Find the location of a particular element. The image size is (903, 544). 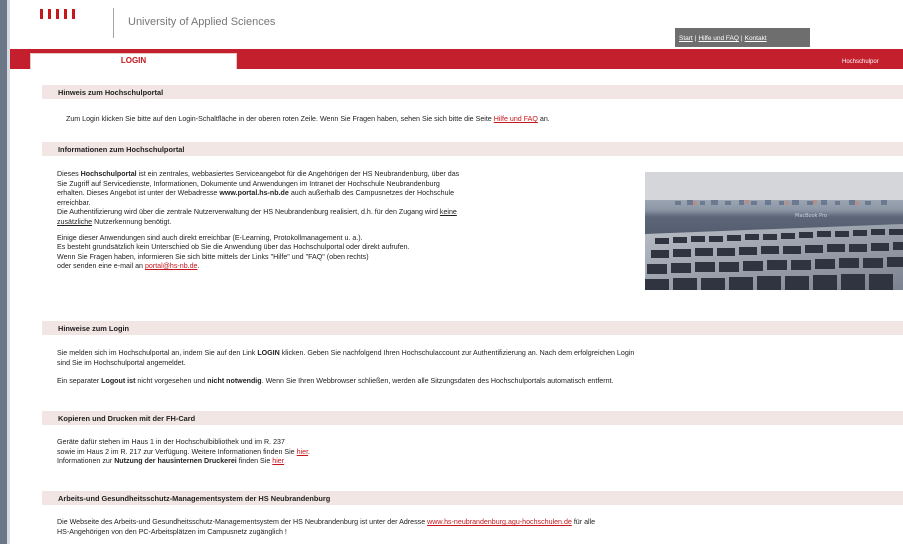

university-name: University of Applied Sciences is located at coordinates (202, 22).